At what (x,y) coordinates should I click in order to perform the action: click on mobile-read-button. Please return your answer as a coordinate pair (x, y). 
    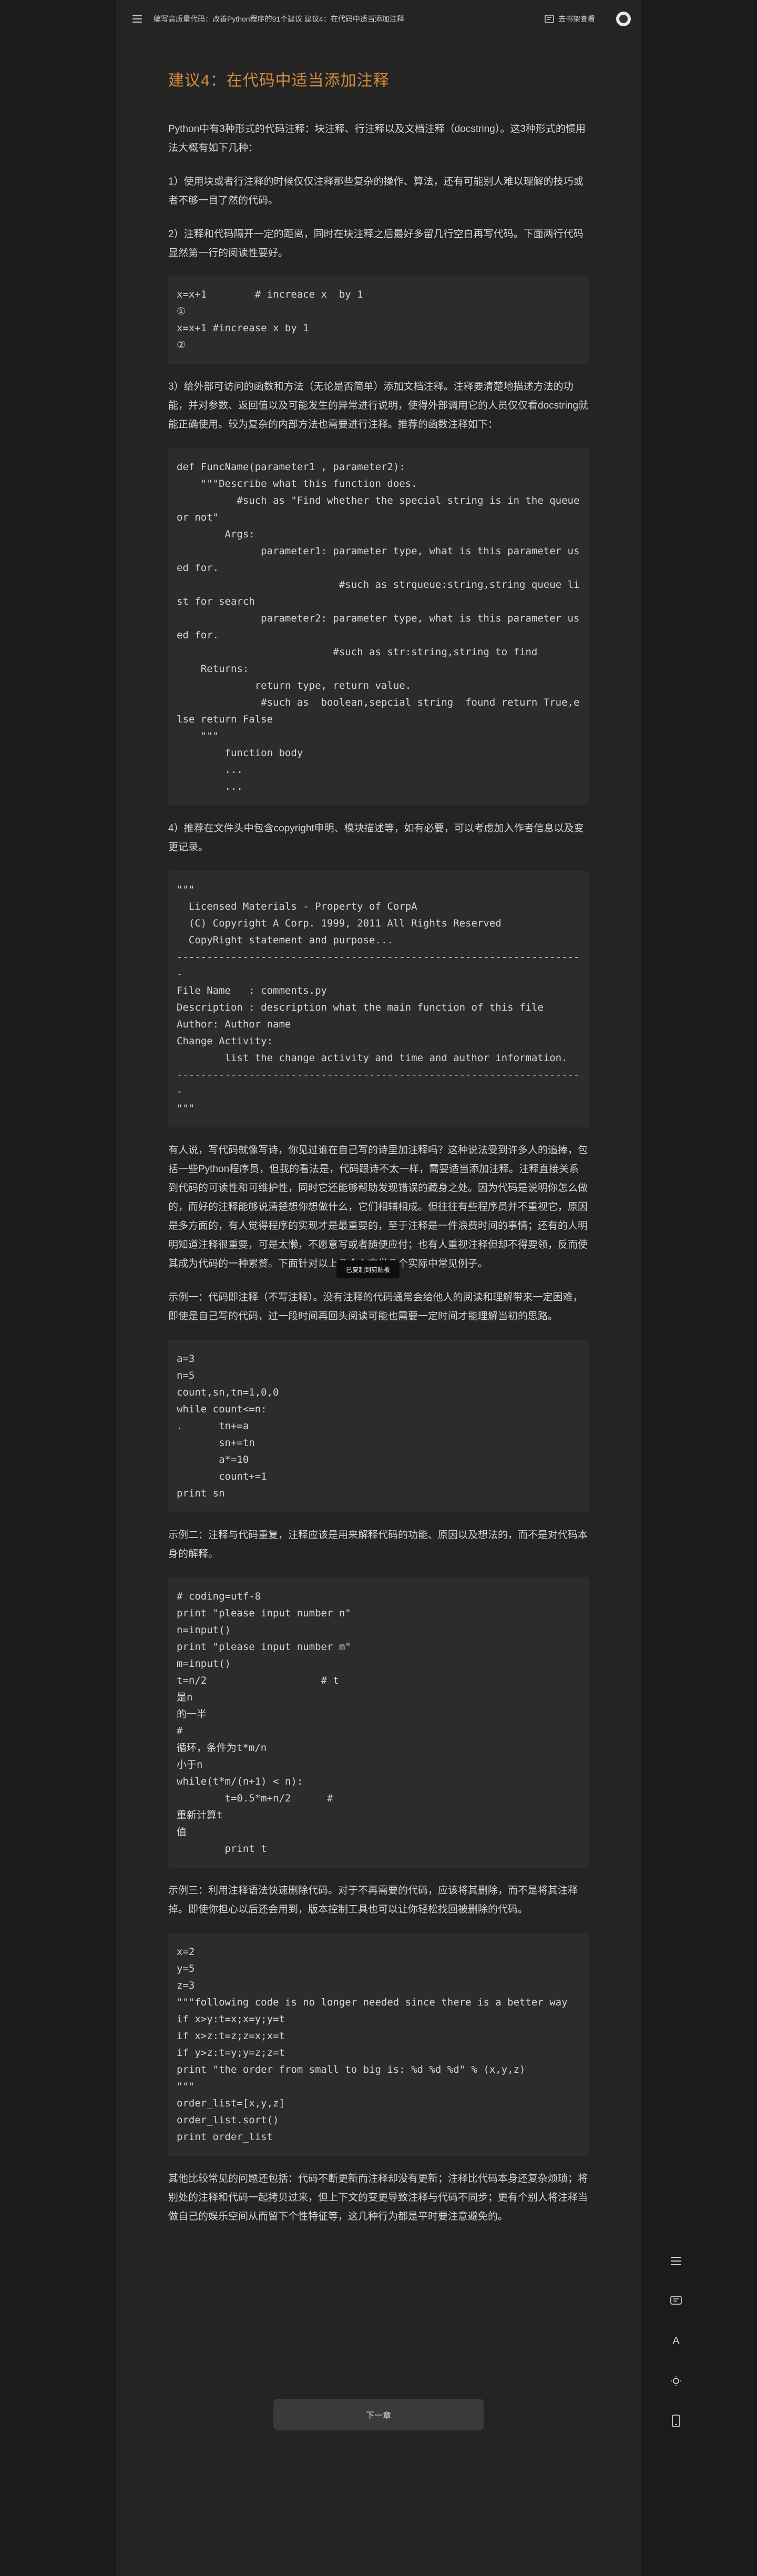
    Looking at the image, I should click on (676, 2421).